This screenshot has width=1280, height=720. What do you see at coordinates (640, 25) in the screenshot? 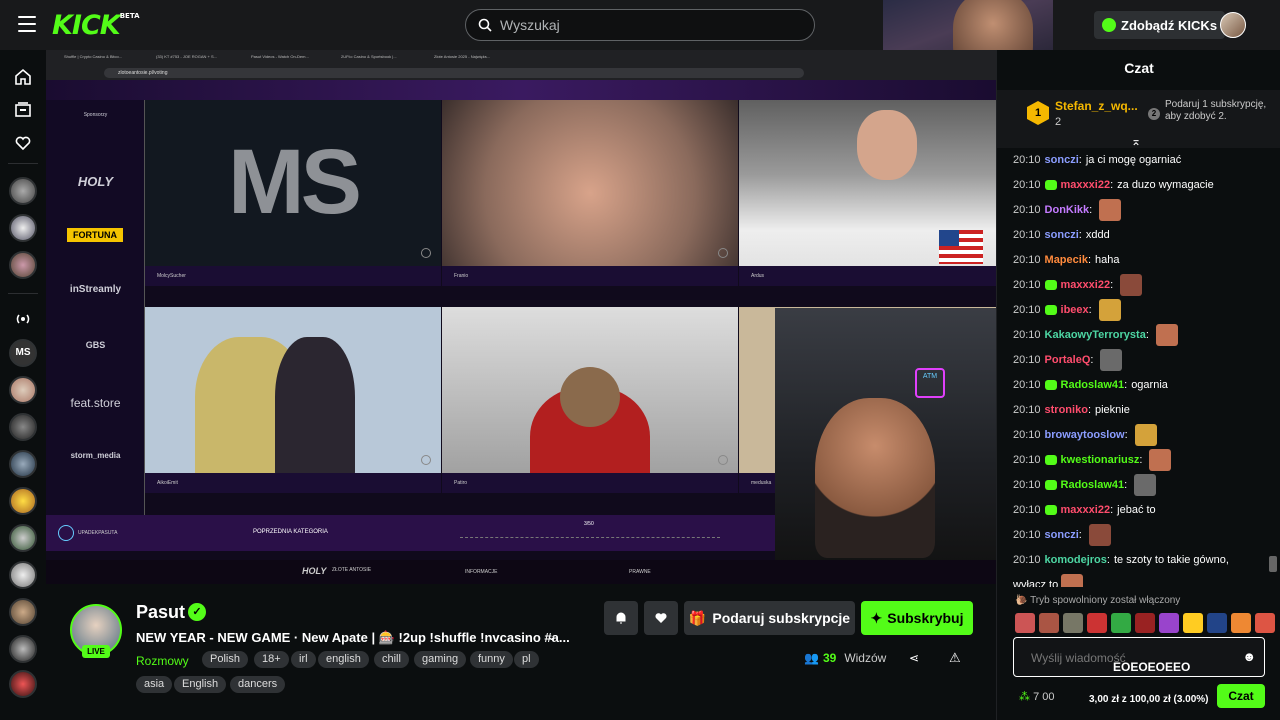
I see `search-input: Wyszukaj` at bounding box center [640, 25].